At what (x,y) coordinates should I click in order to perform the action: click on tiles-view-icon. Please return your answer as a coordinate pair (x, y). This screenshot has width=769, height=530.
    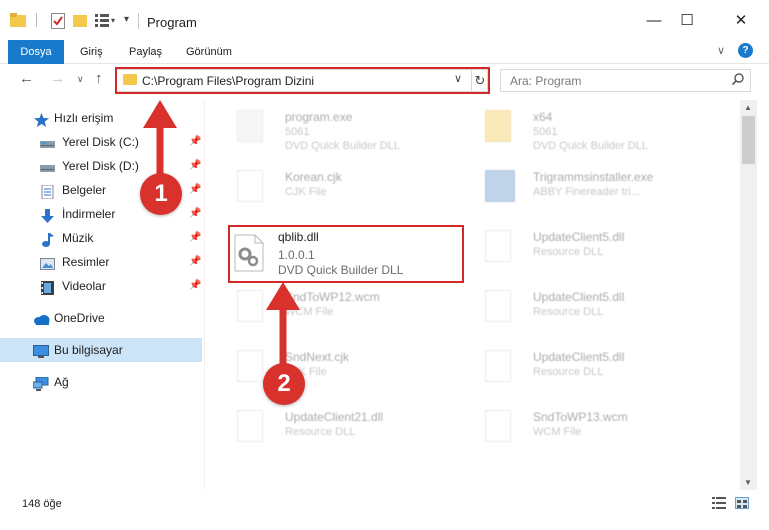
    Looking at the image, I should click on (742, 503).